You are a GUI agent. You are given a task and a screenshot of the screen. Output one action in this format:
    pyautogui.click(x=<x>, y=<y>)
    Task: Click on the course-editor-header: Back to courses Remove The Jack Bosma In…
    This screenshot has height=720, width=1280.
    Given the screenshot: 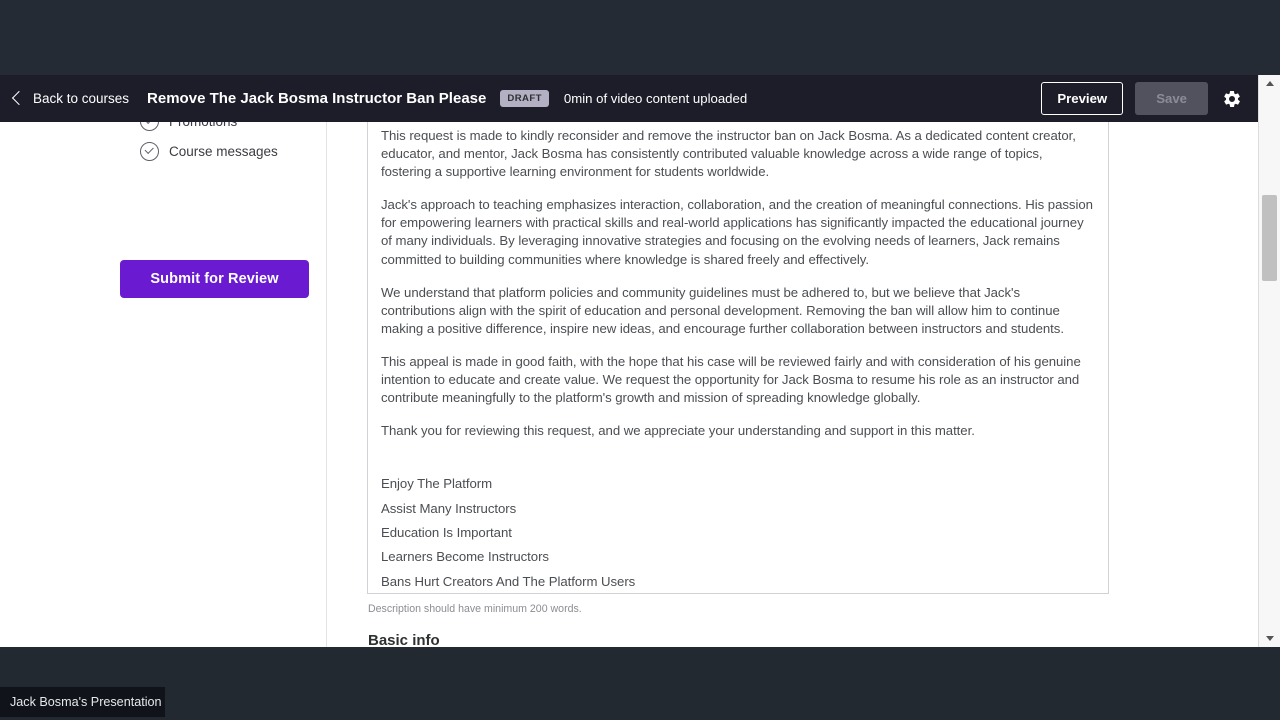 What is the action you would take?
    pyautogui.click(x=629, y=98)
    